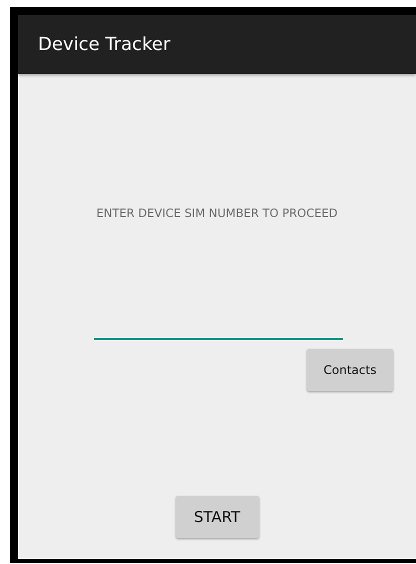  Describe the element at coordinates (104, 44) in the screenshot. I see `app-title: Device Tracker` at that location.